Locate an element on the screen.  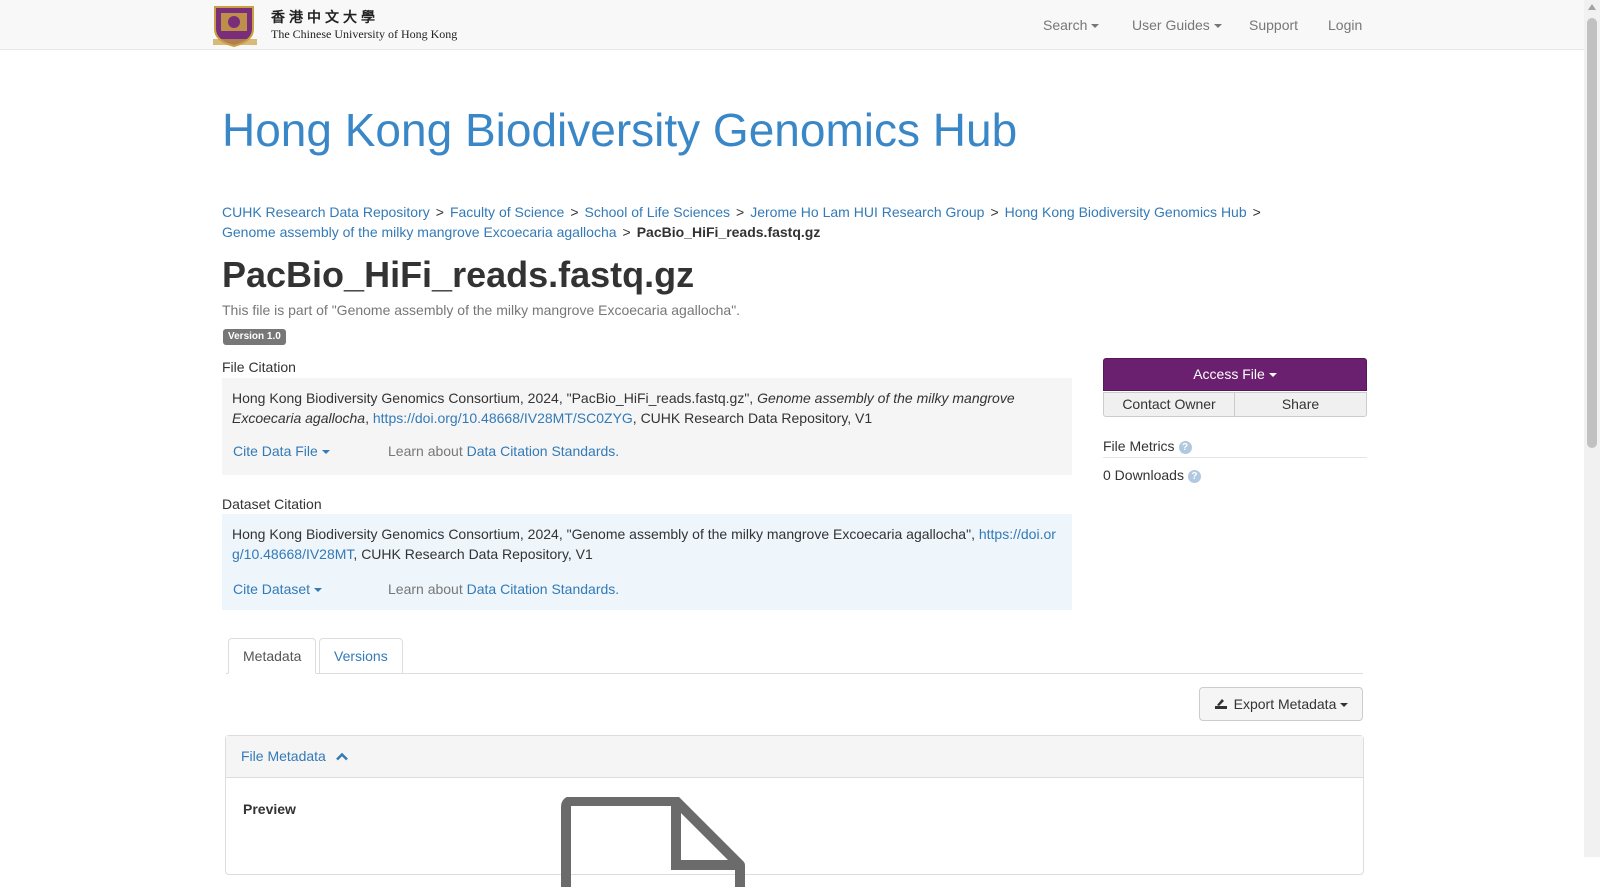
scrollbar-thumb is located at coordinates (1592, 233).